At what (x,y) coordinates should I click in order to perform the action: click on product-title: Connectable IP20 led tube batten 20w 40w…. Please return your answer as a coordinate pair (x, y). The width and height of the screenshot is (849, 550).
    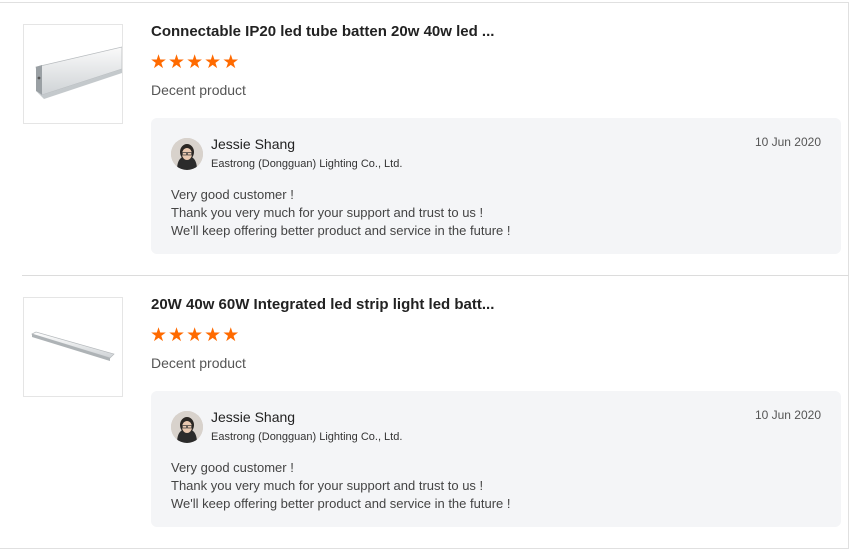
    Looking at the image, I should click on (322, 31).